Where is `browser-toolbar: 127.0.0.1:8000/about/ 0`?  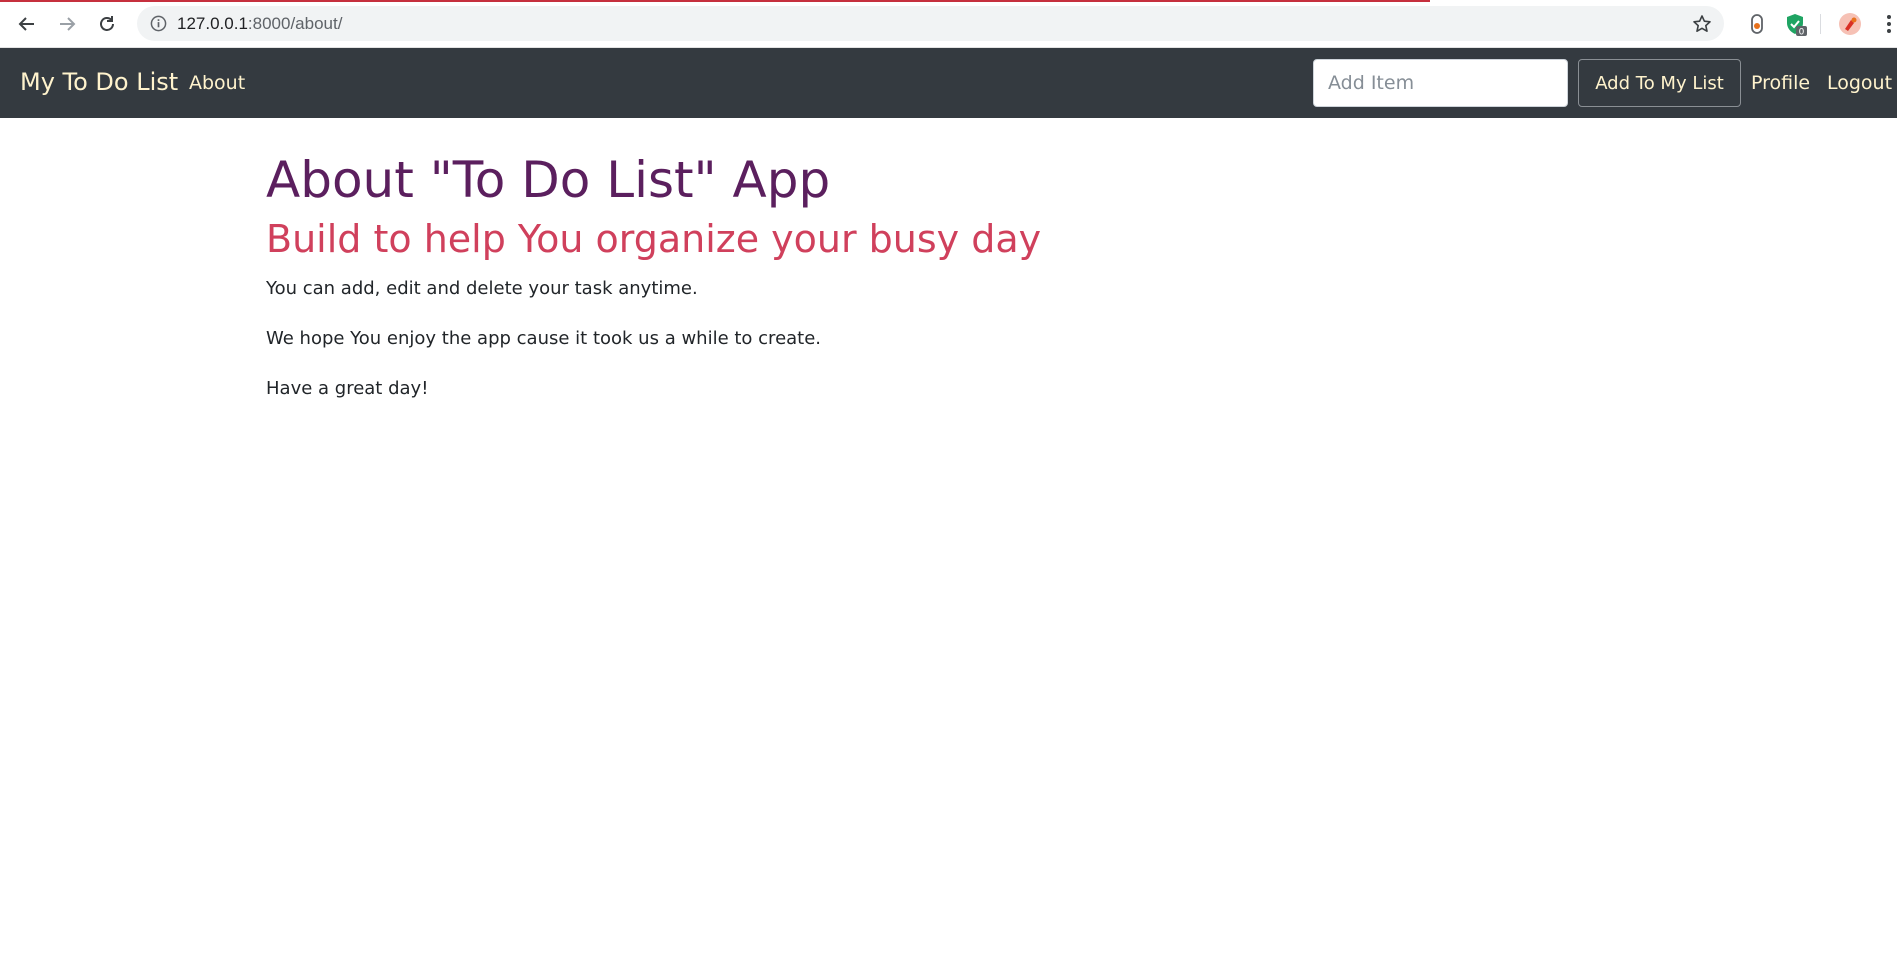 browser-toolbar: 127.0.0.1:8000/about/ 0 is located at coordinates (948, 24).